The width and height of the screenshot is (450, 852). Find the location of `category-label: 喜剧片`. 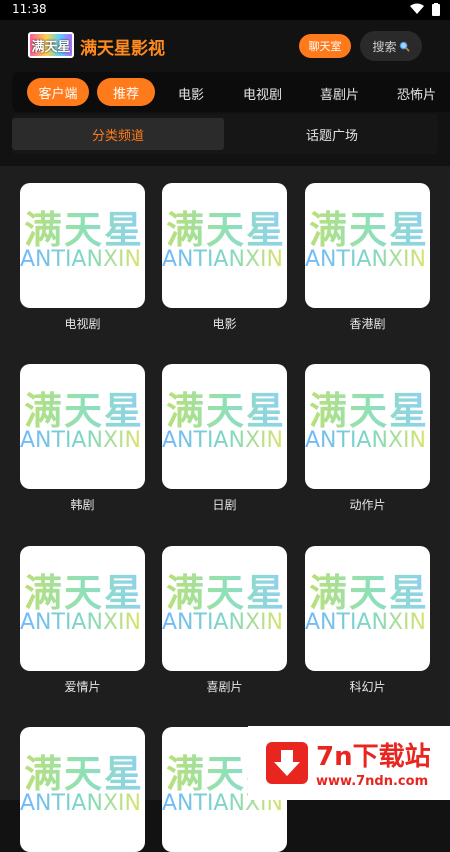

category-label: 喜剧片 is located at coordinates (224, 687).